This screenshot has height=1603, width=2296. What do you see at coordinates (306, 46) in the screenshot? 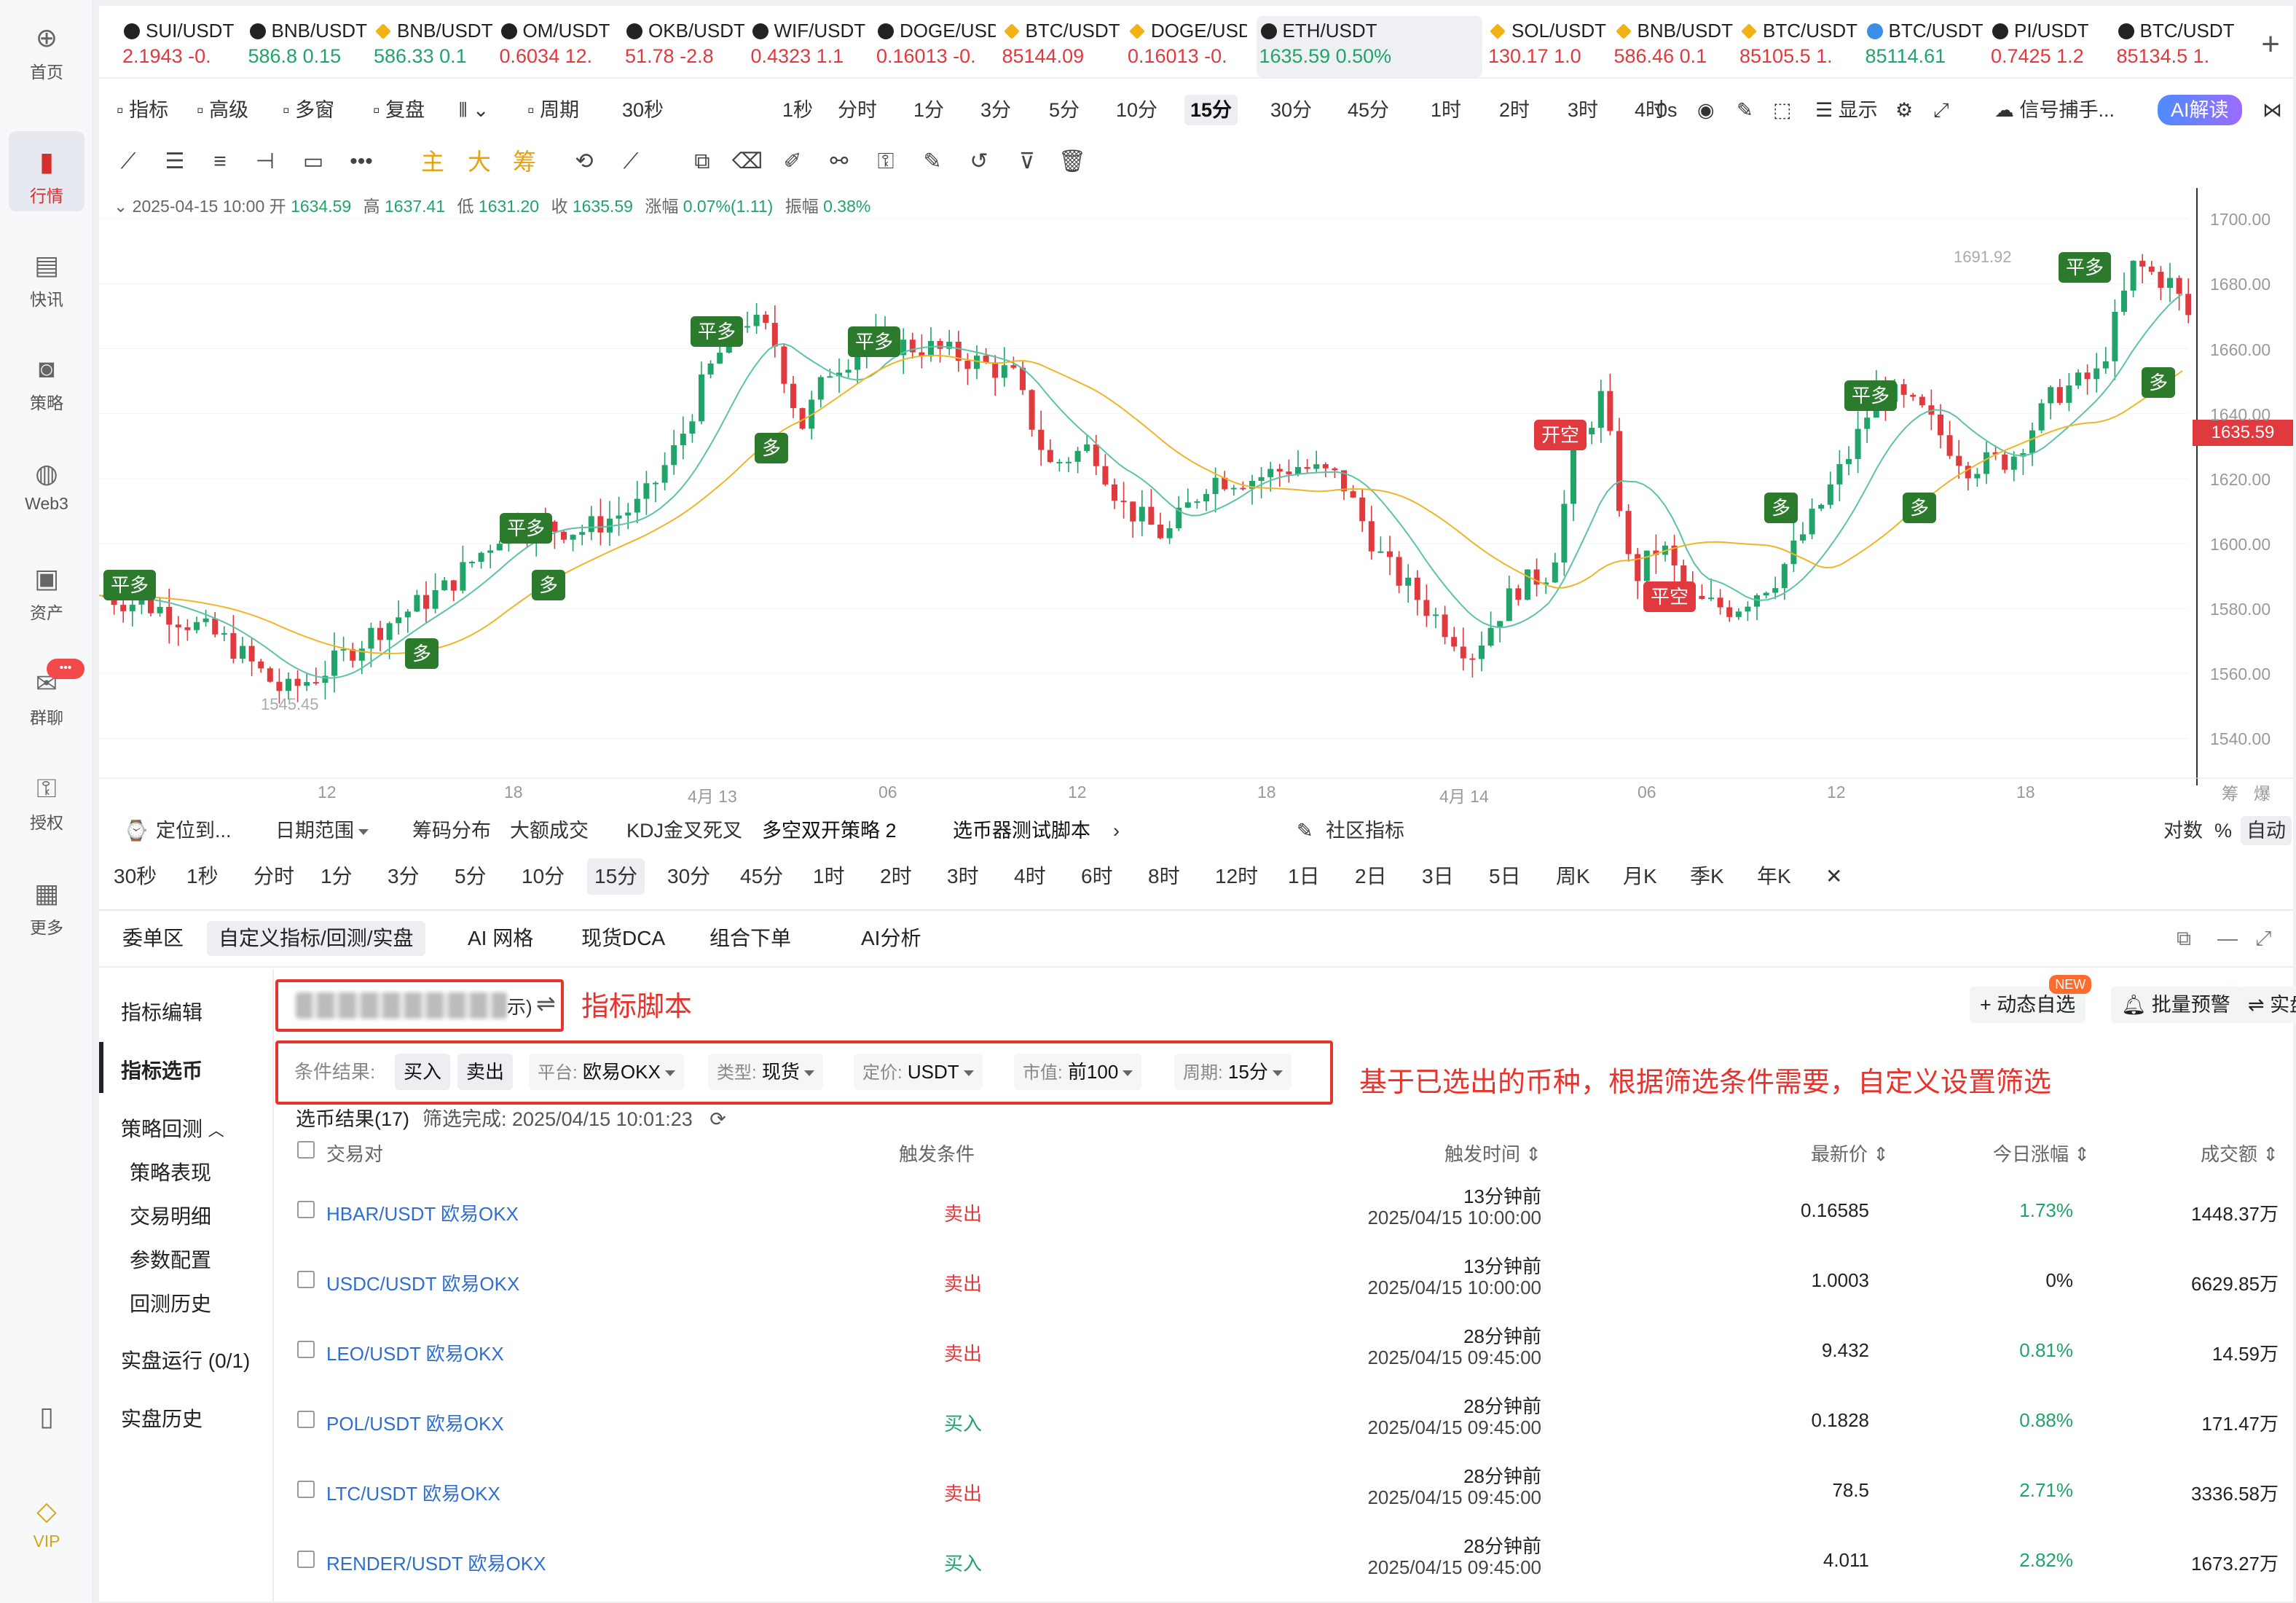
I see `ticker-tab: BNB/USDT 586.8 0.15` at bounding box center [306, 46].